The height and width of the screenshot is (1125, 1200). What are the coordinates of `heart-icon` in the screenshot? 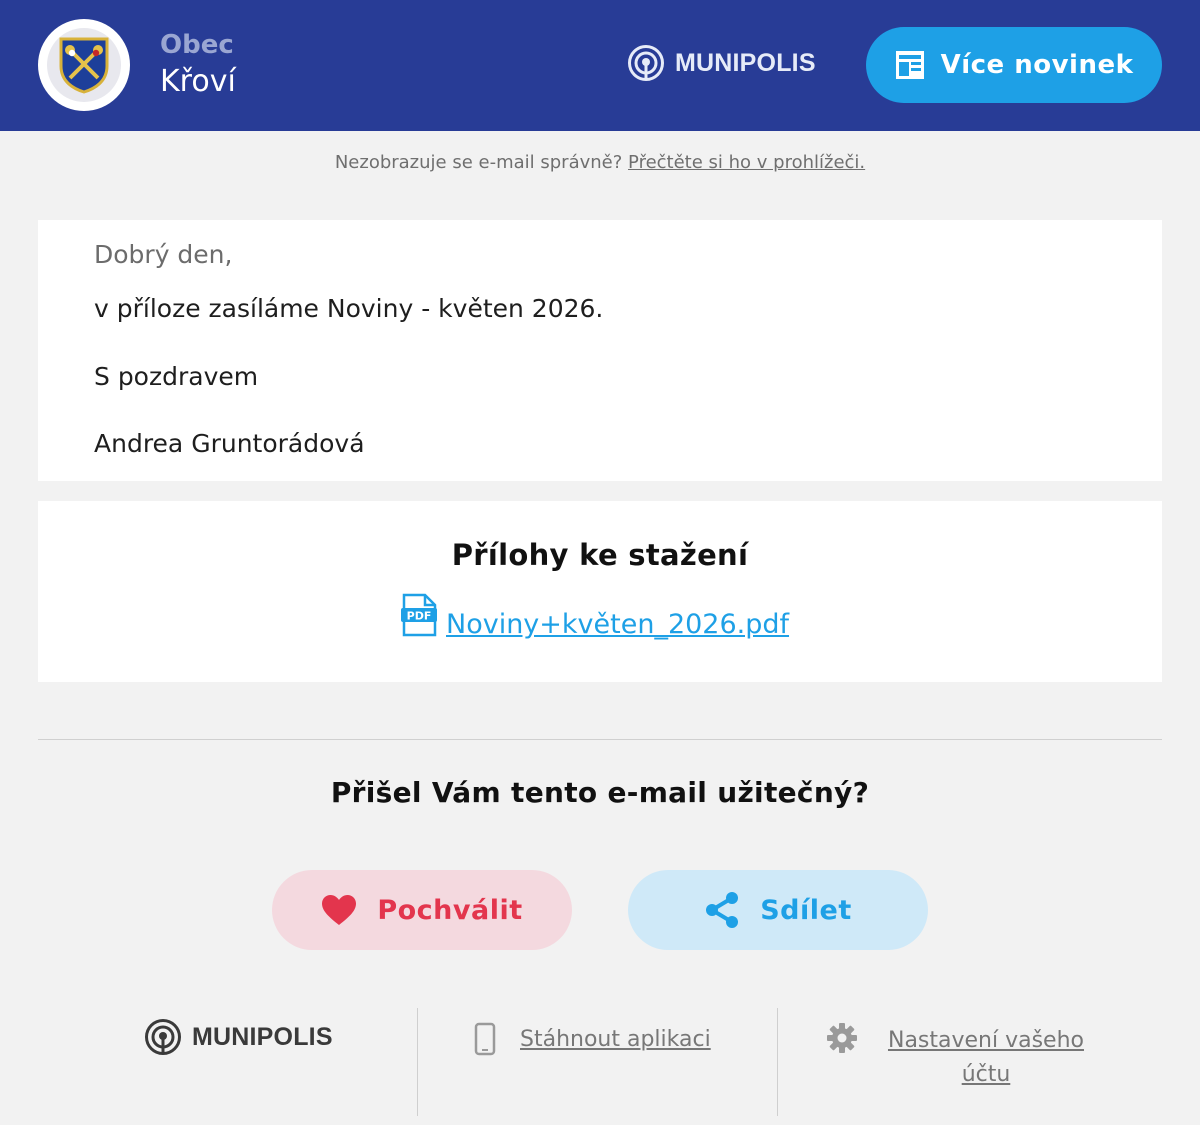 It's located at (339, 910).